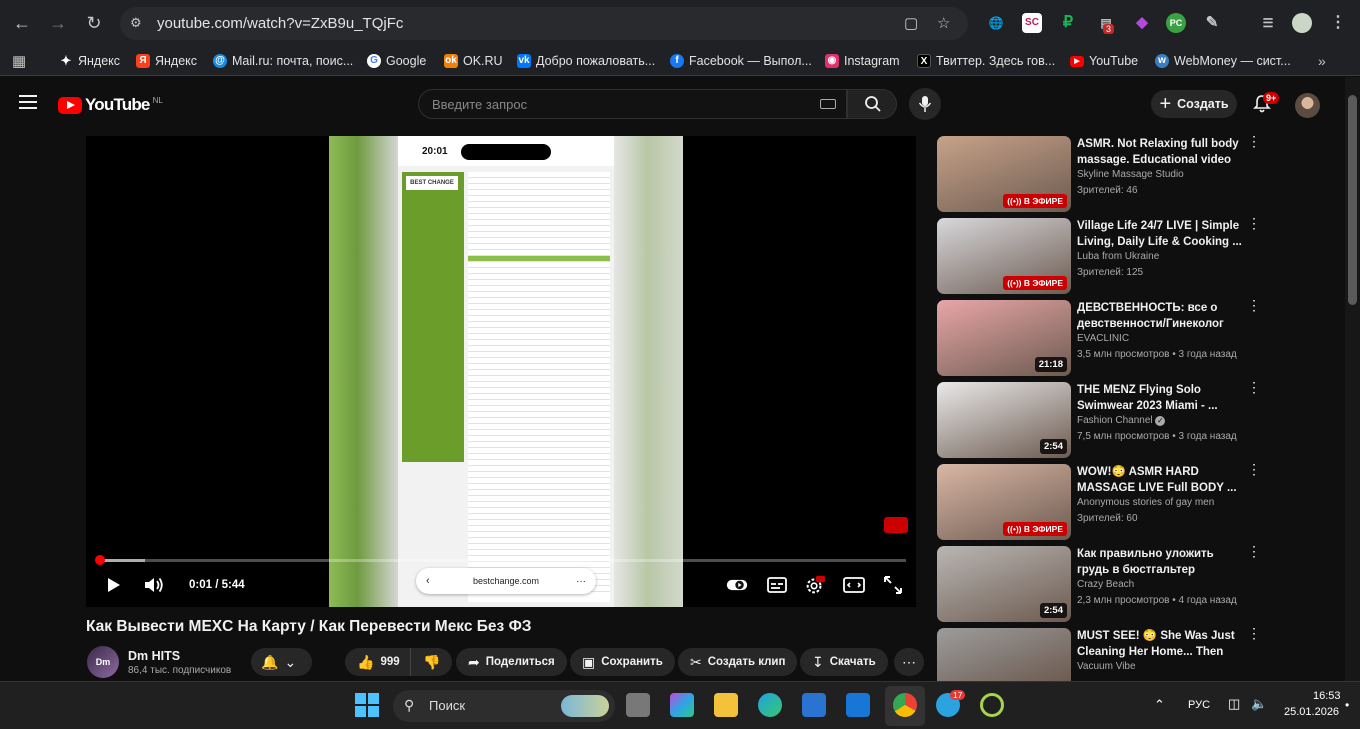 The image size is (1360, 729). Describe the element at coordinates (1199, 705) in the screenshot. I see `language-indicator: РУС` at that location.